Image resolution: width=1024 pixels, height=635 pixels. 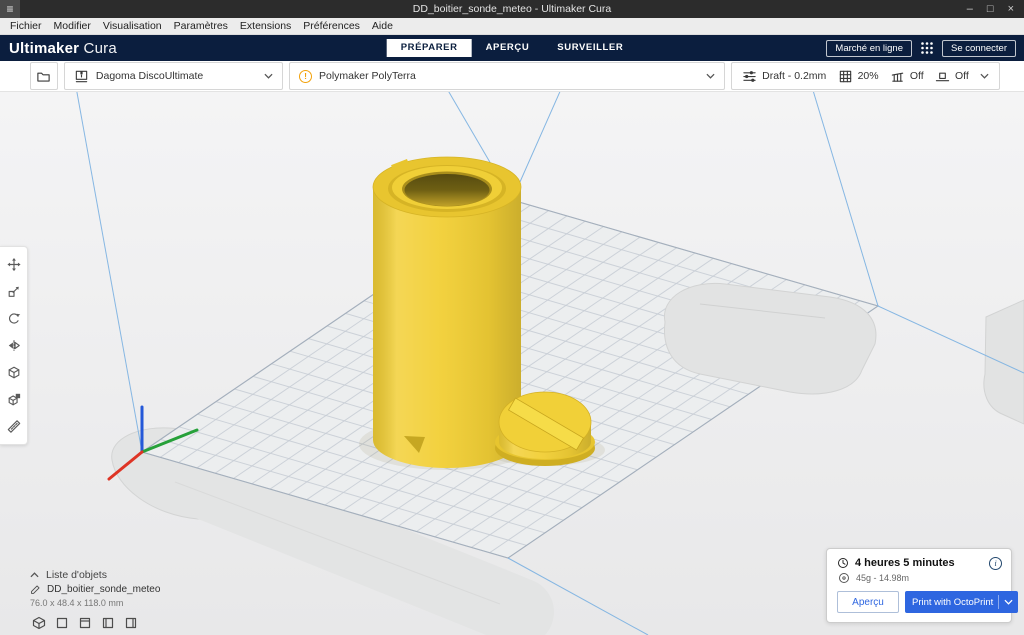 I want to click on stage-tabs: PRÉPARER APERÇU SURVEILLER, so click(x=512, y=48).